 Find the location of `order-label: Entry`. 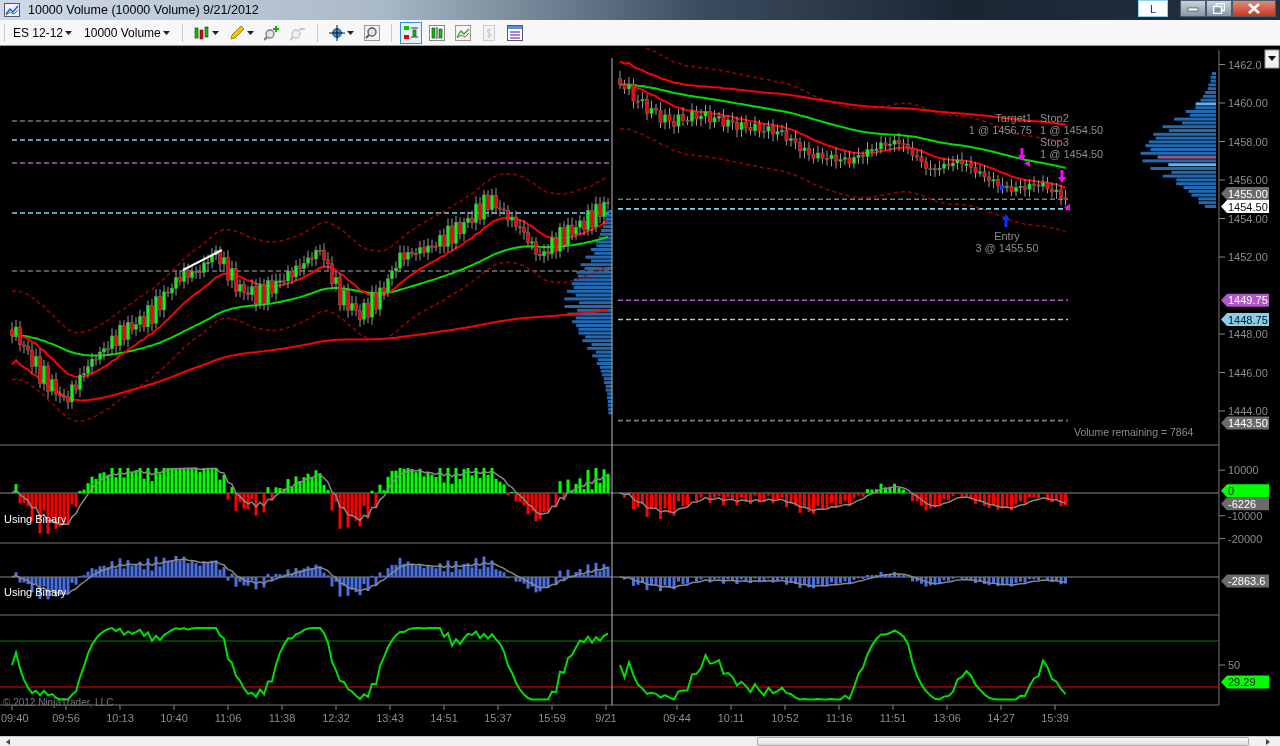

order-label: Entry is located at coordinates (1007, 236).